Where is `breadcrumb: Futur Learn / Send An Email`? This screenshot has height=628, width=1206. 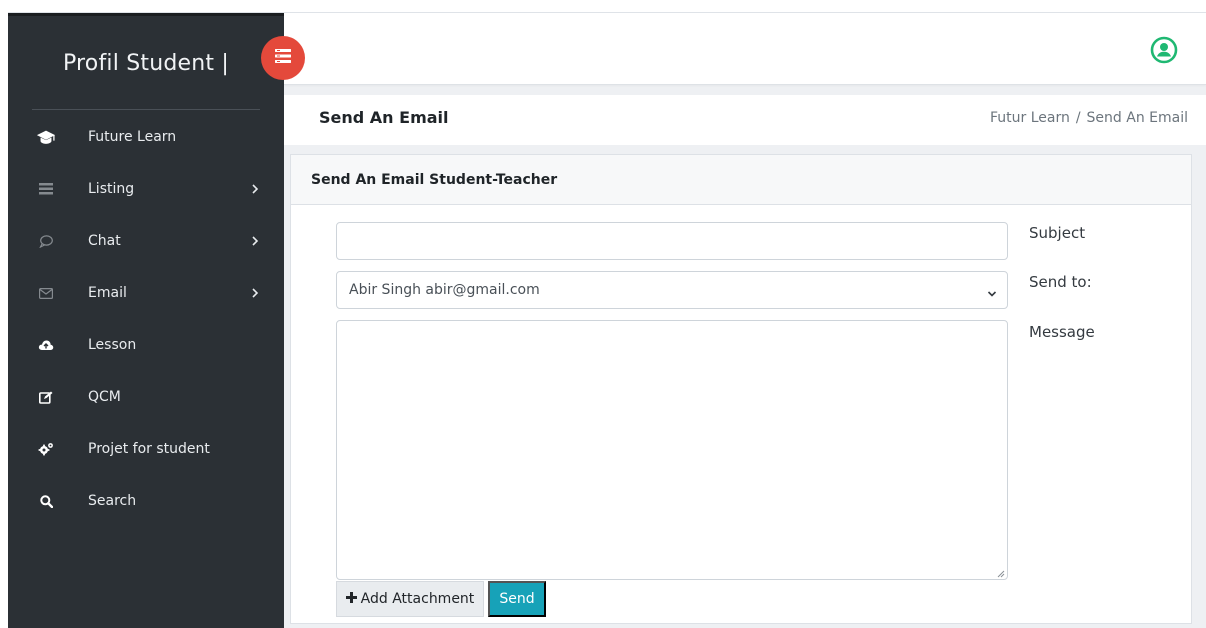 breadcrumb: Futur Learn / Send An Email is located at coordinates (1089, 118).